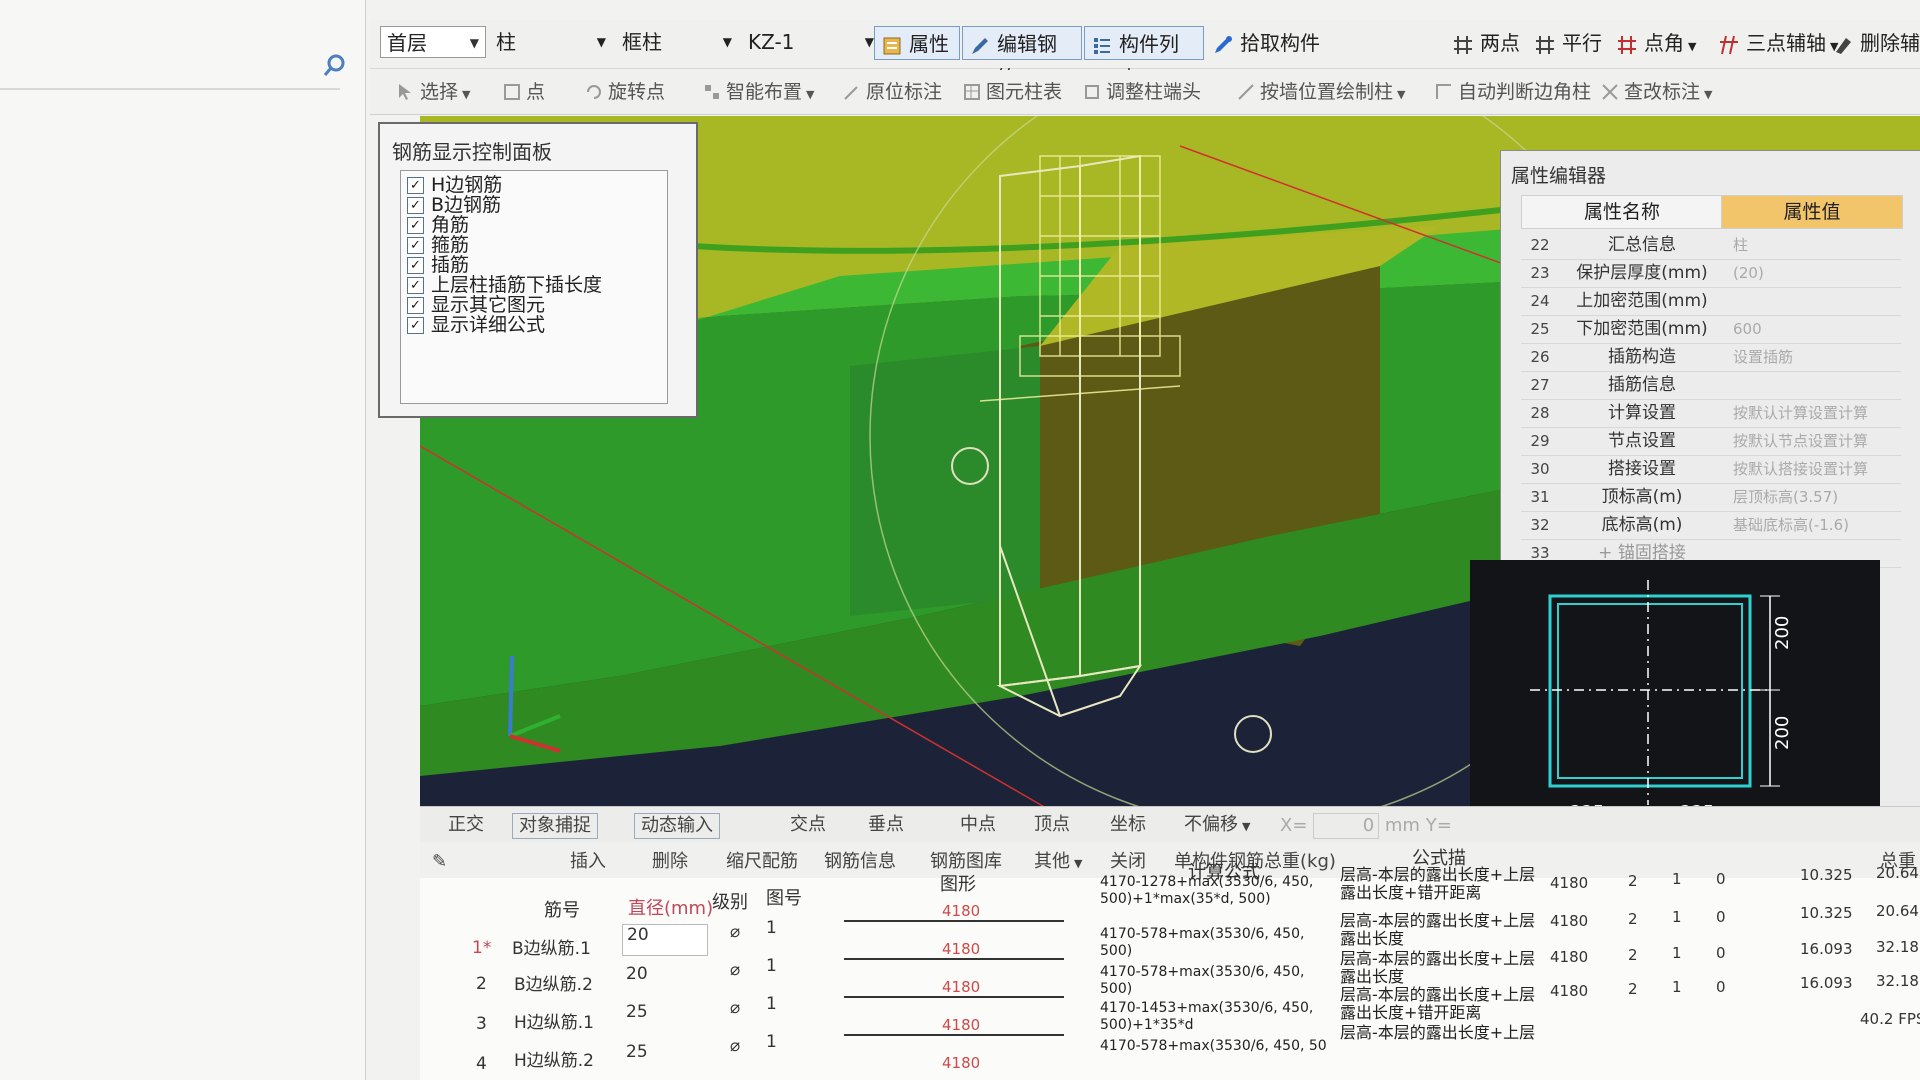  What do you see at coordinates (1346, 826) in the screenshot?
I see `x-value: 0` at bounding box center [1346, 826].